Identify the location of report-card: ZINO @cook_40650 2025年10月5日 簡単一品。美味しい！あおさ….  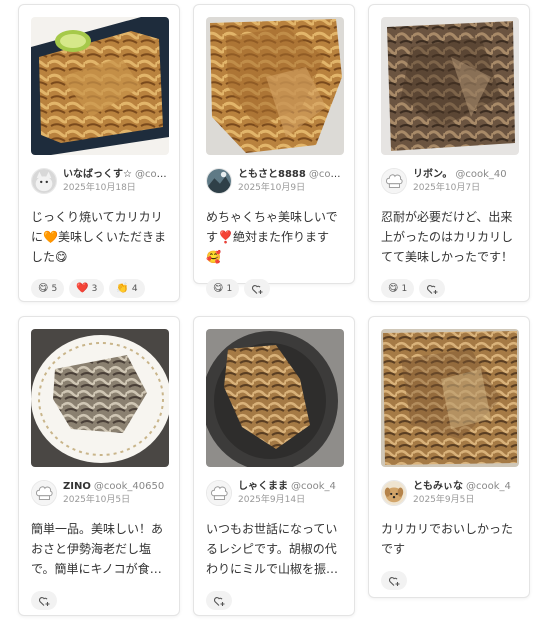
(99, 466).